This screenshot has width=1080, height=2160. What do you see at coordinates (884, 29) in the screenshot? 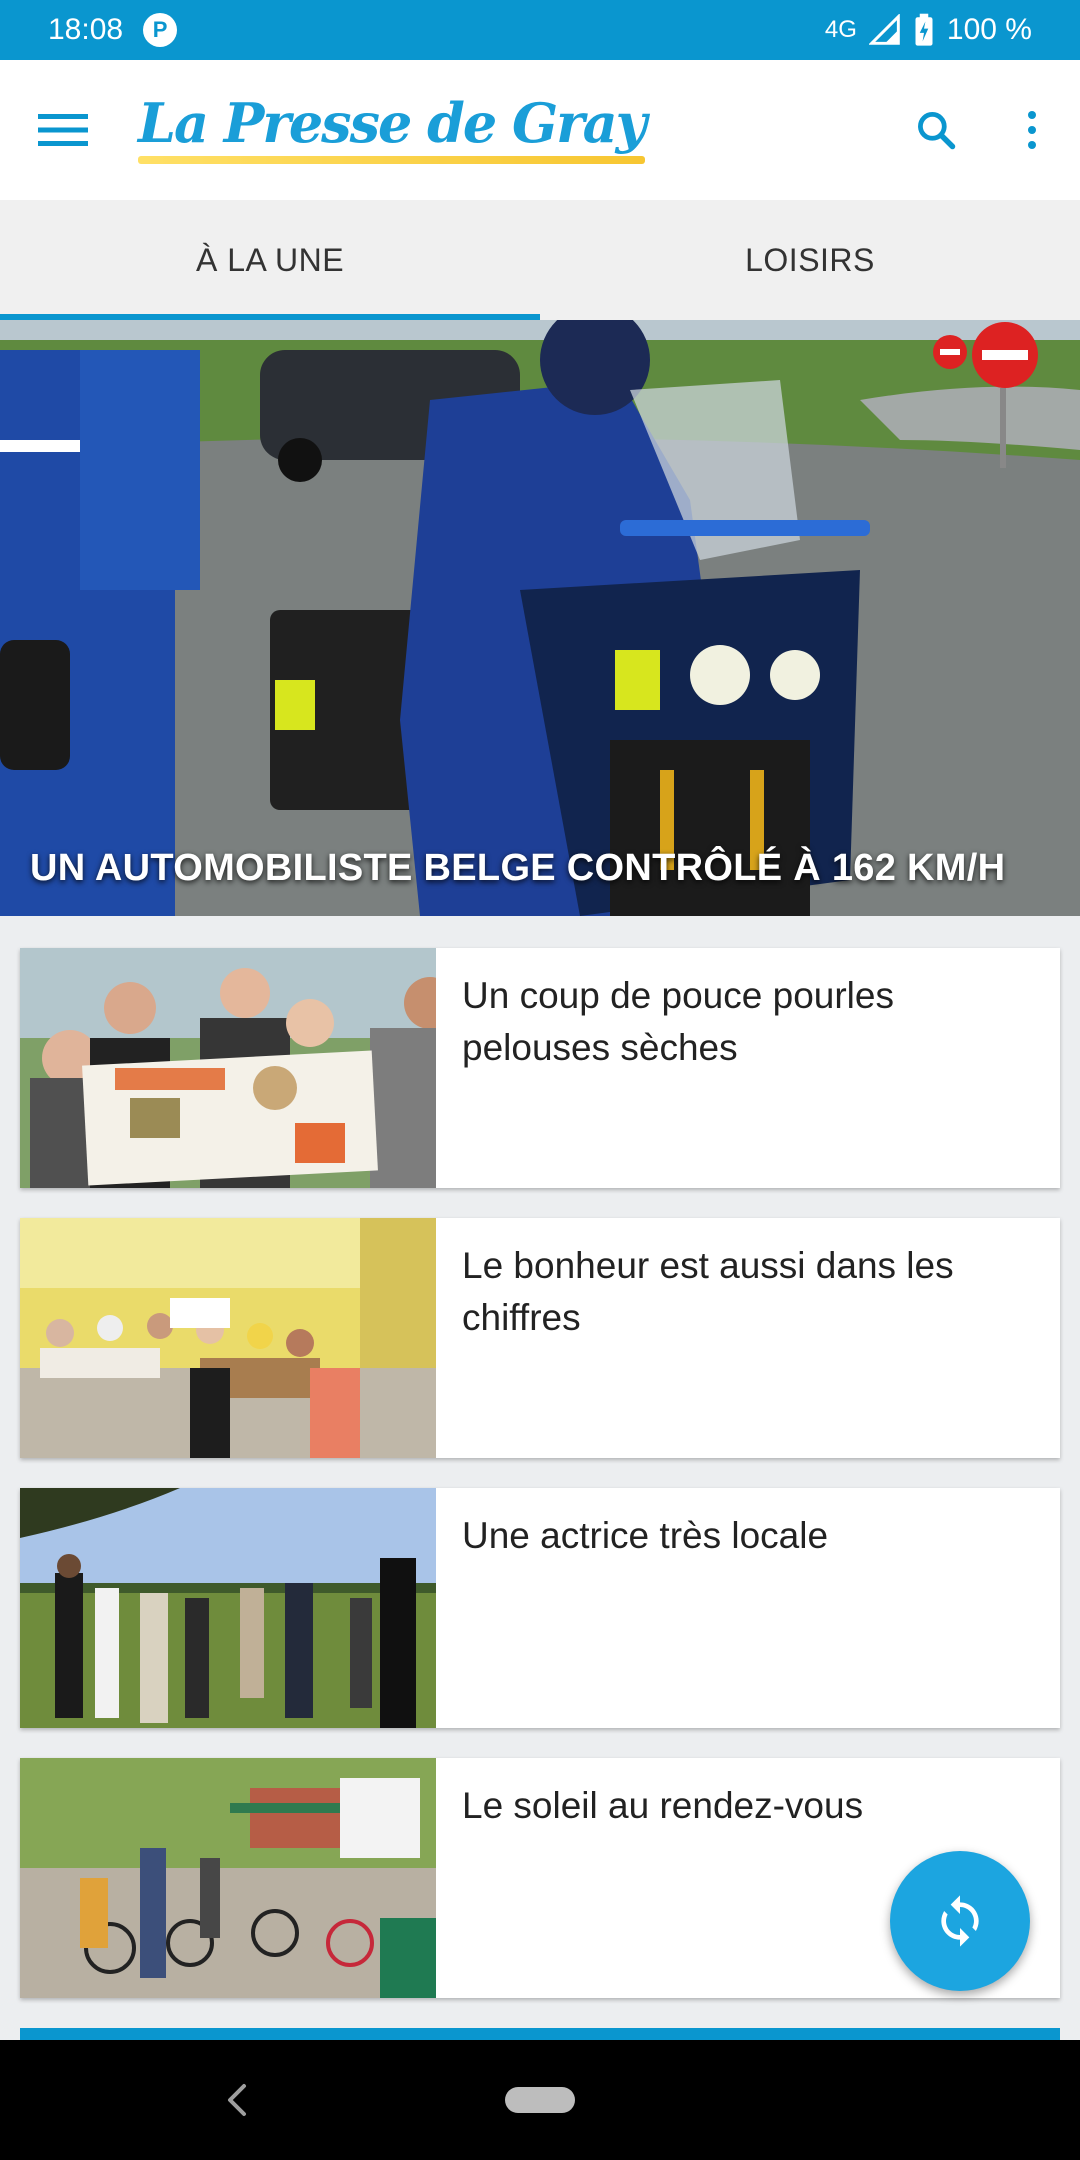
I see `signal-icon` at bounding box center [884, 29].